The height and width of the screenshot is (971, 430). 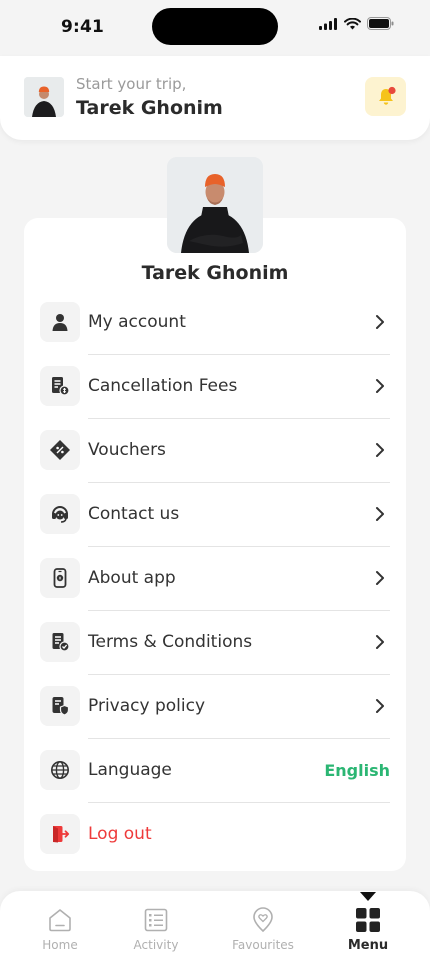 I want to click on user-icon, so click(x=60, y=322).